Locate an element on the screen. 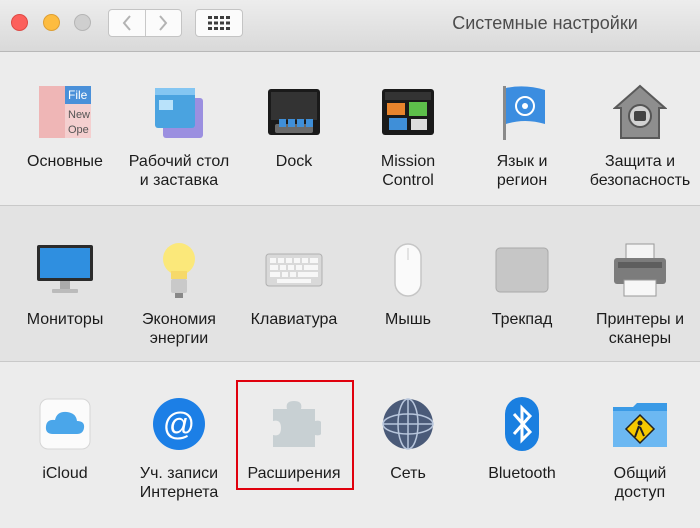 The height and width of the screenshot is (528, 700). pref-sharing: Общий доступ is located at coordinates (640, 448).